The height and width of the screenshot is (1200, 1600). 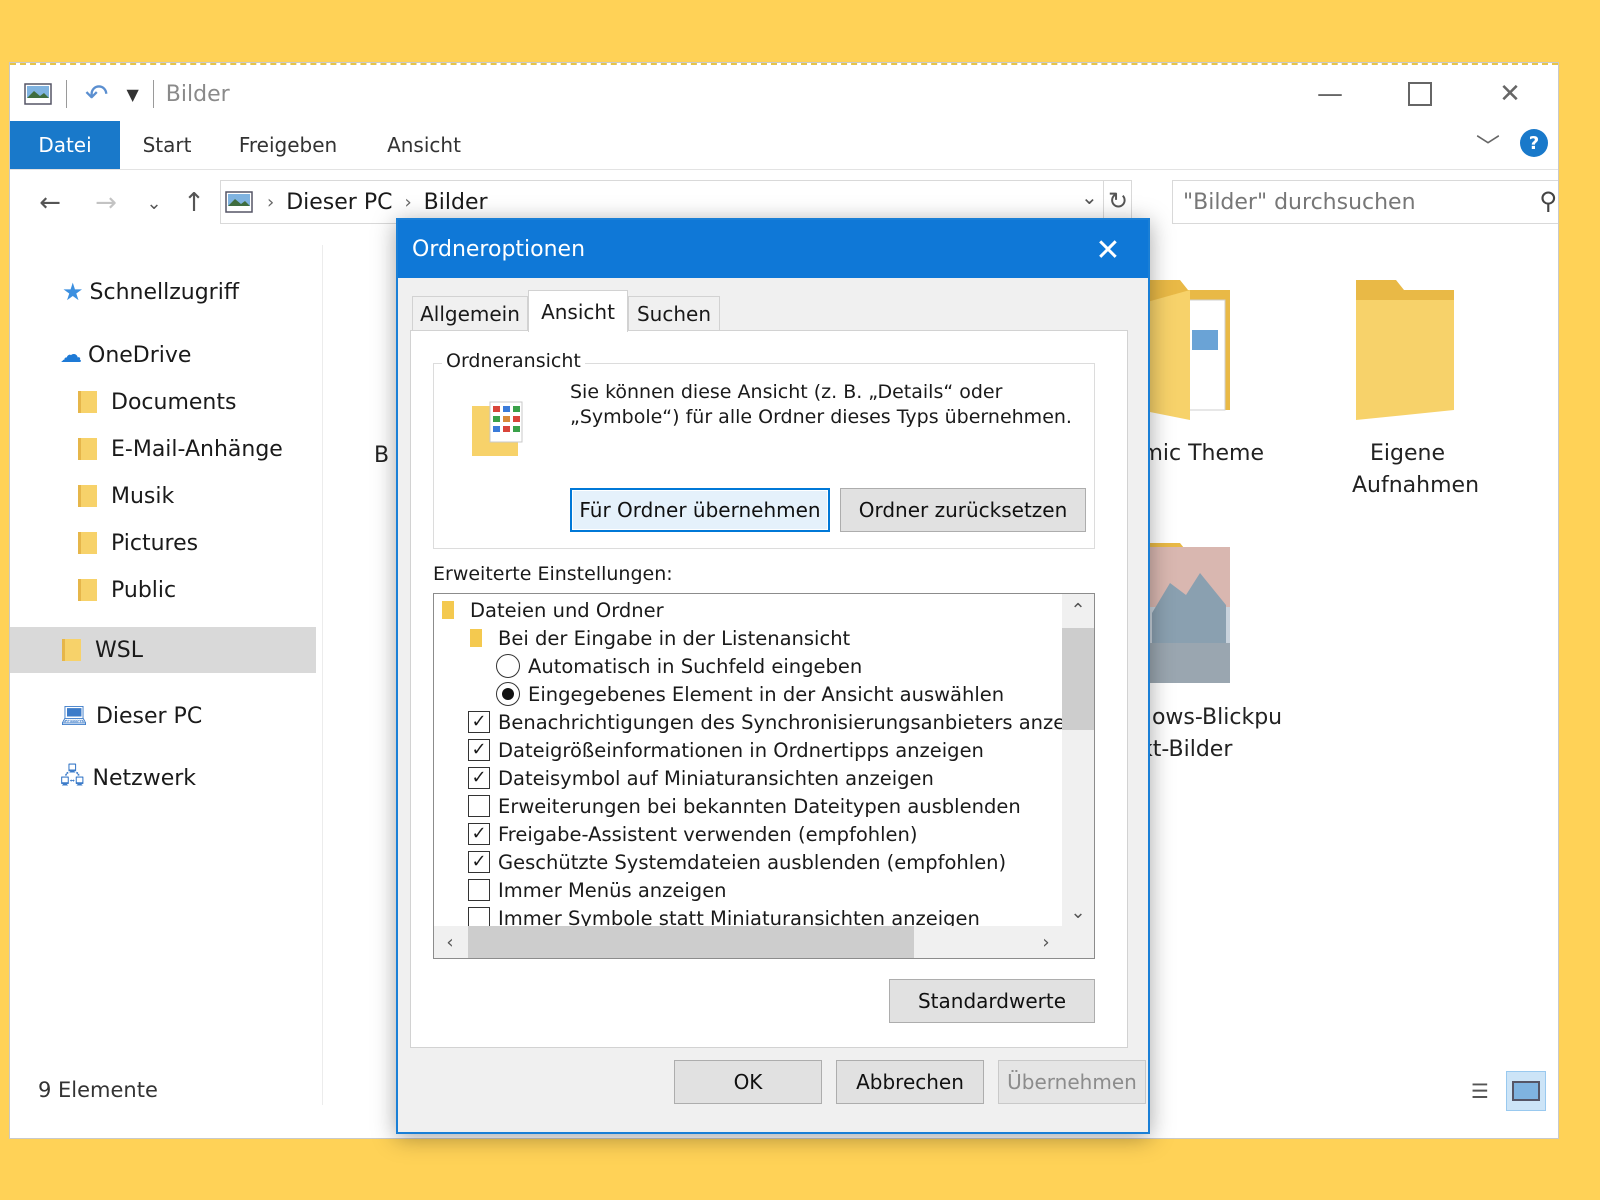 I want to click on radio-selected-dot, so click(x=508, y=694).